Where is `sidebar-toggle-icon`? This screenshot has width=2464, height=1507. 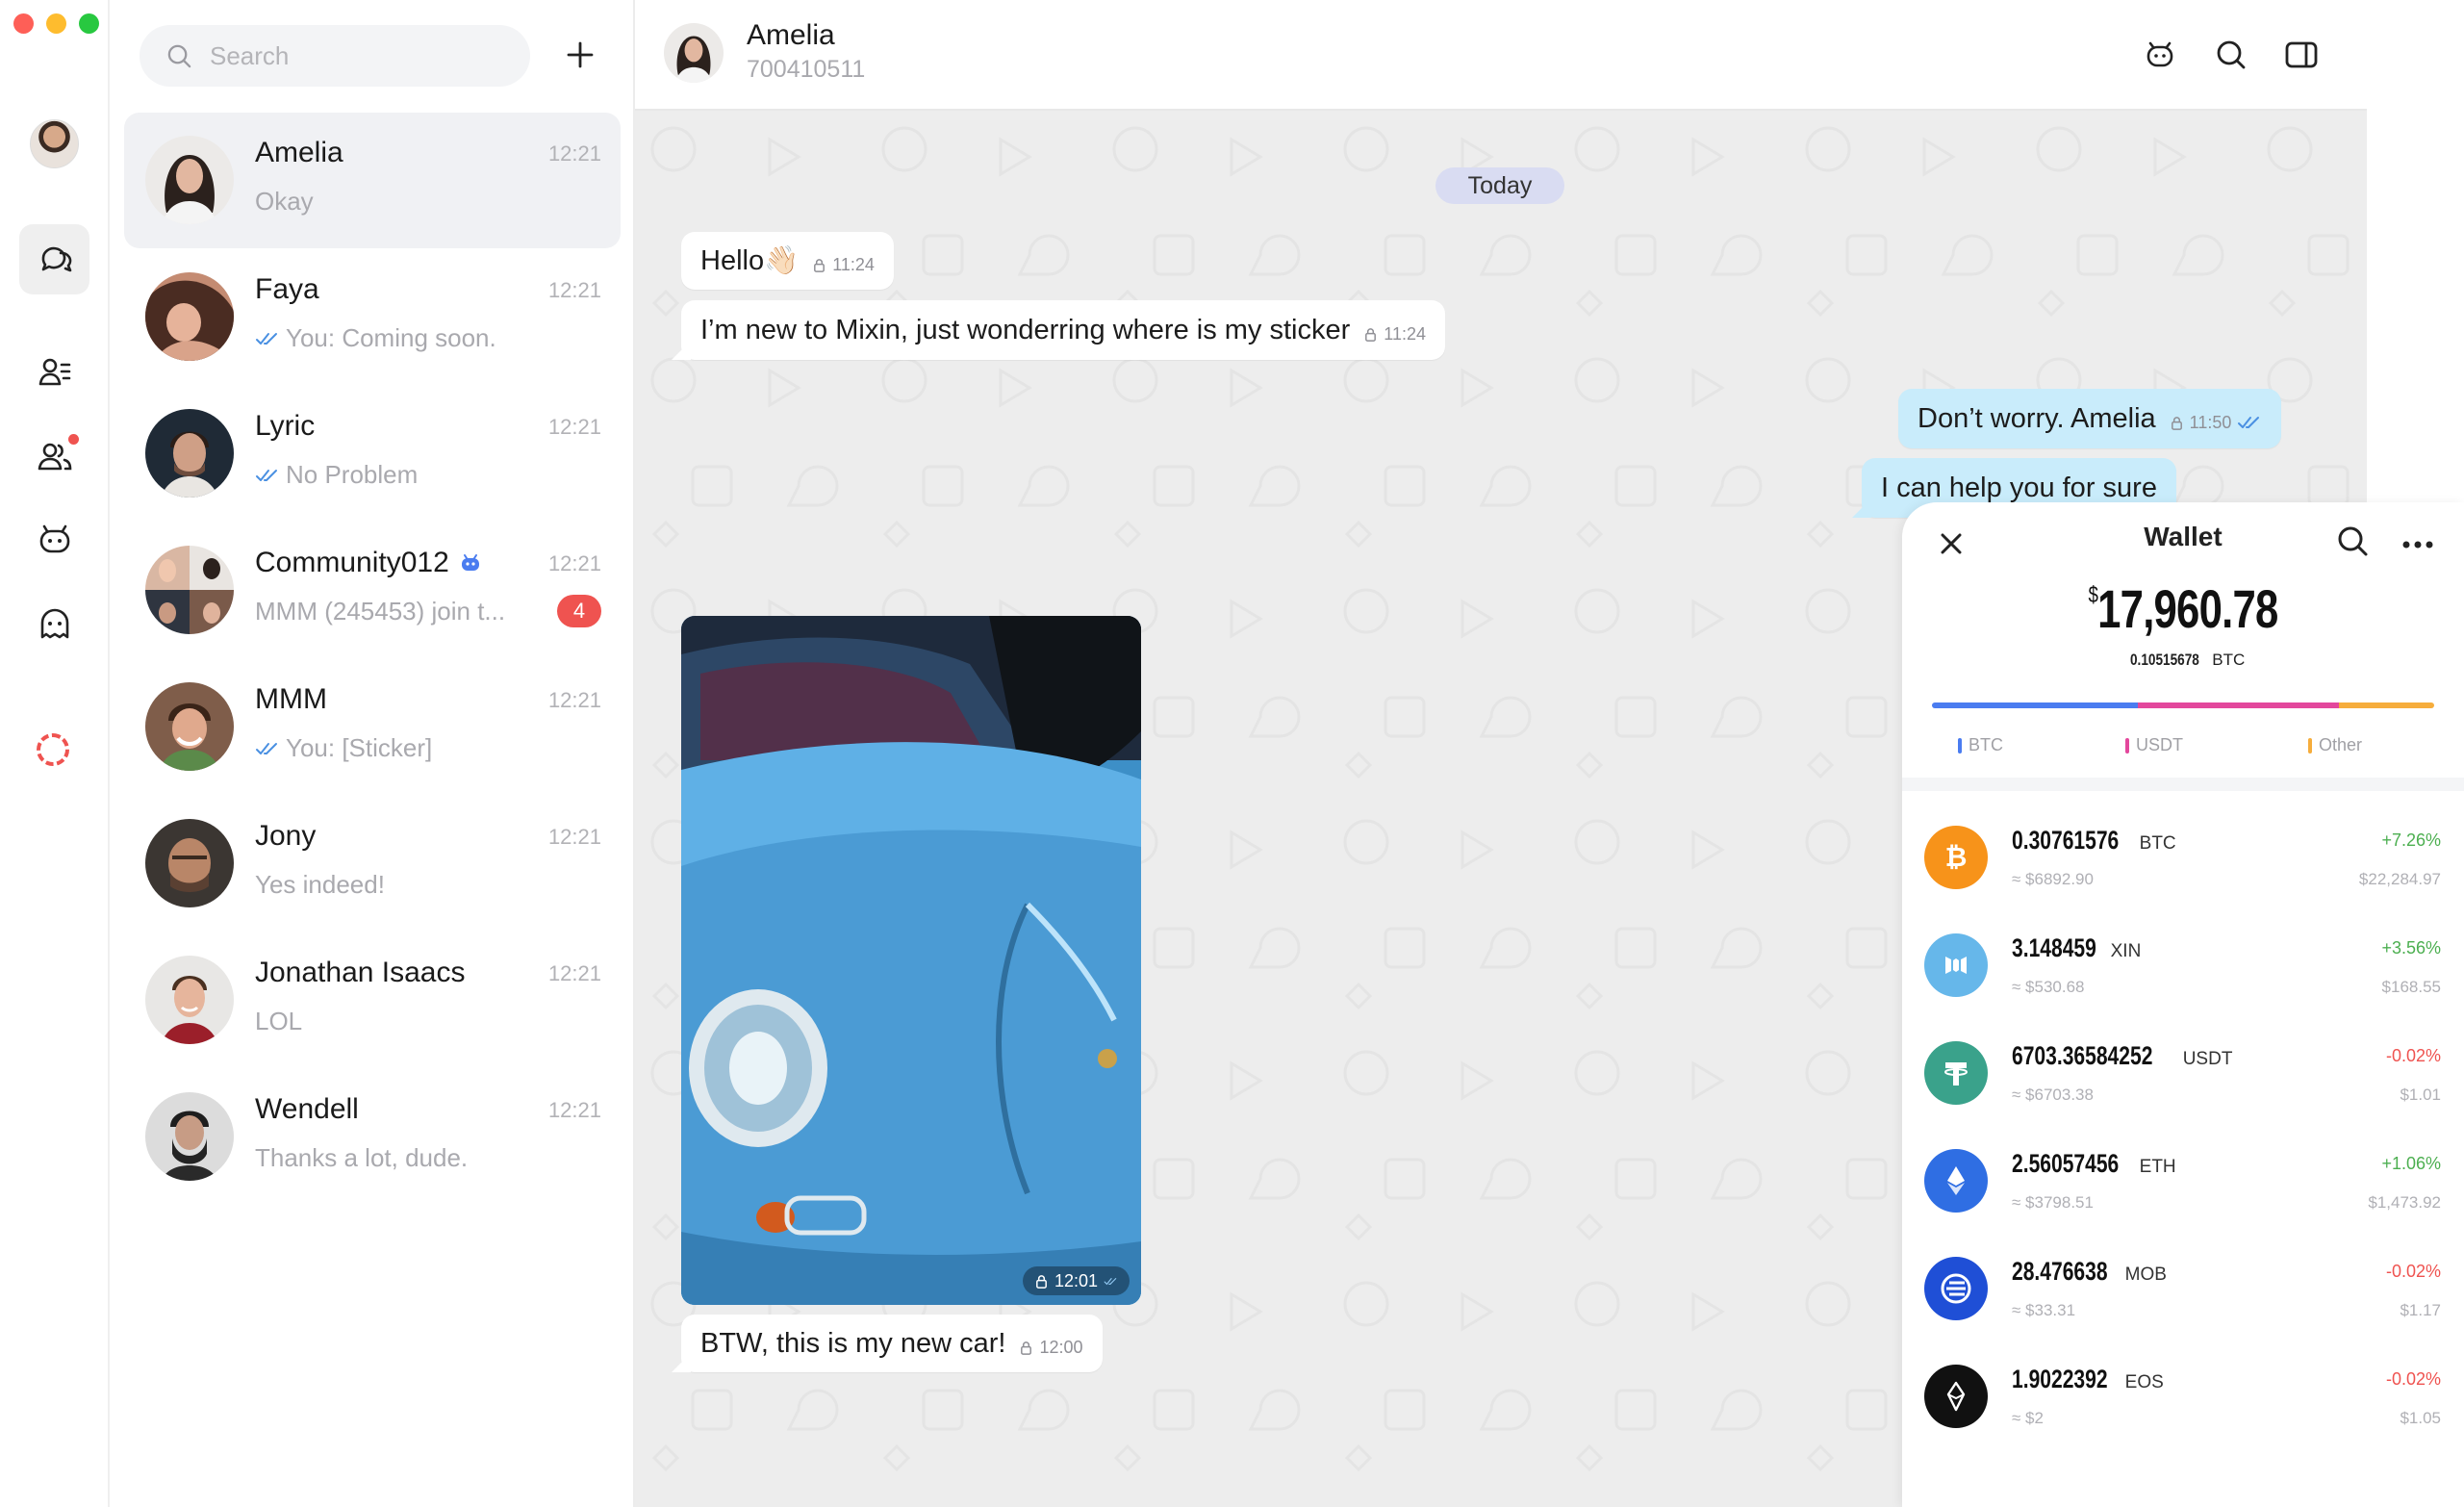
sidebar-toggle-icon is located at coordinates (2301, 54).